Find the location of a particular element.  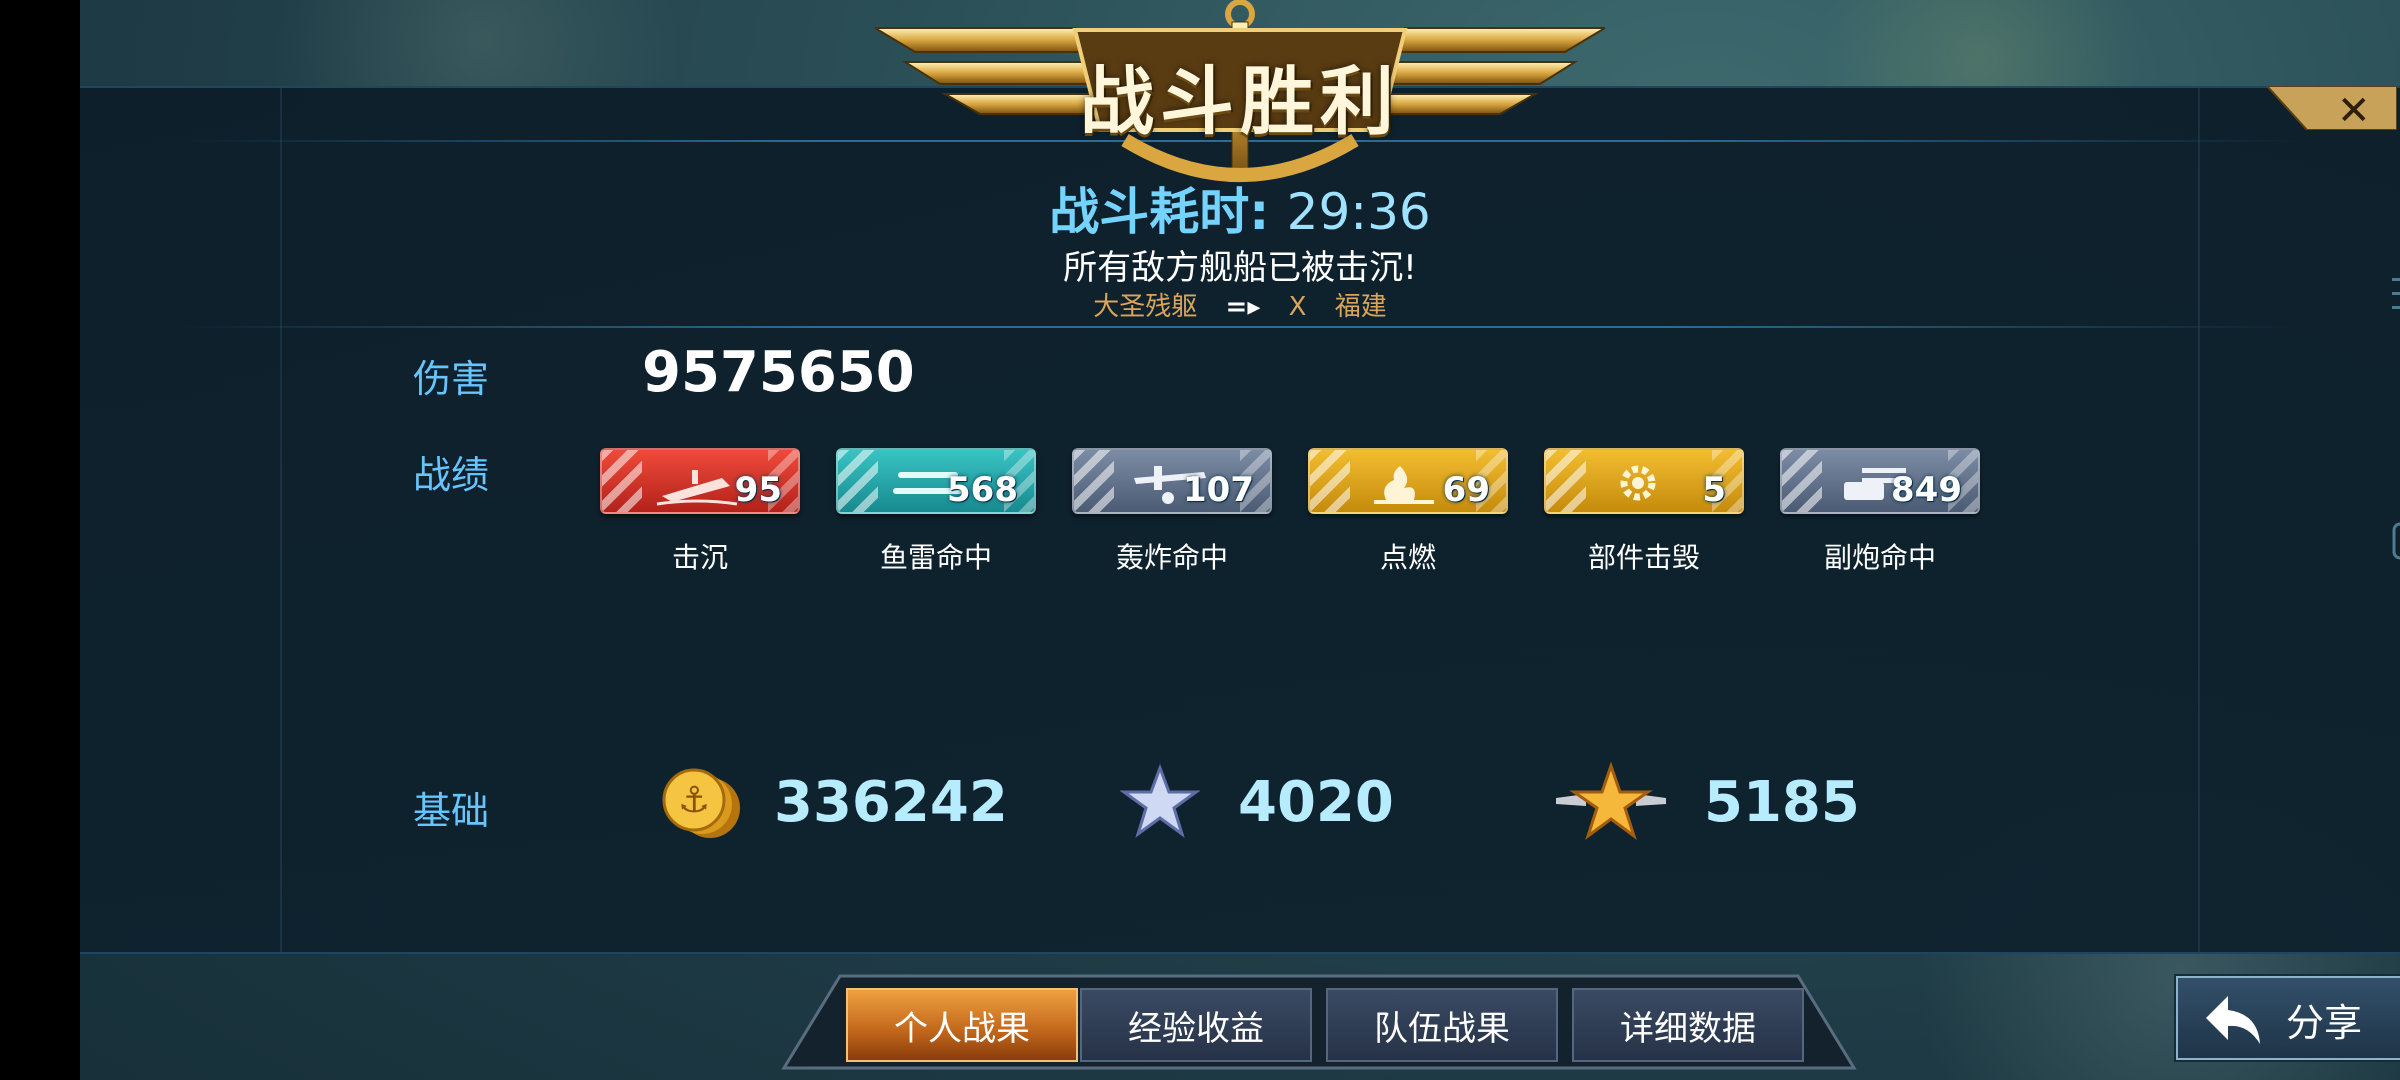

stat-sink: 95 击沉 is located at coordinates (700, 512).